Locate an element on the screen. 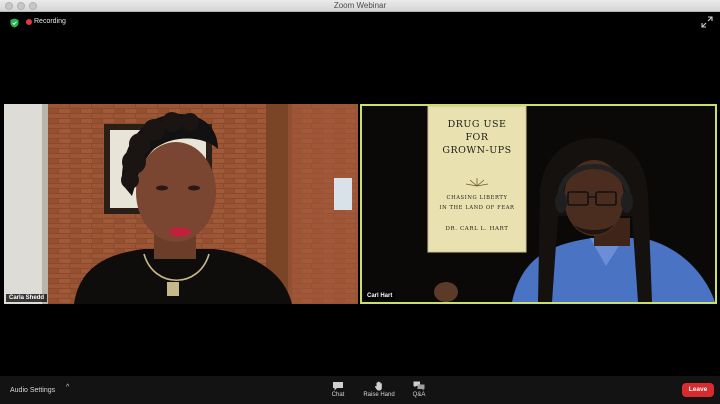  raise-hand-button: Raise Hand is located at coordinates (379, 391).